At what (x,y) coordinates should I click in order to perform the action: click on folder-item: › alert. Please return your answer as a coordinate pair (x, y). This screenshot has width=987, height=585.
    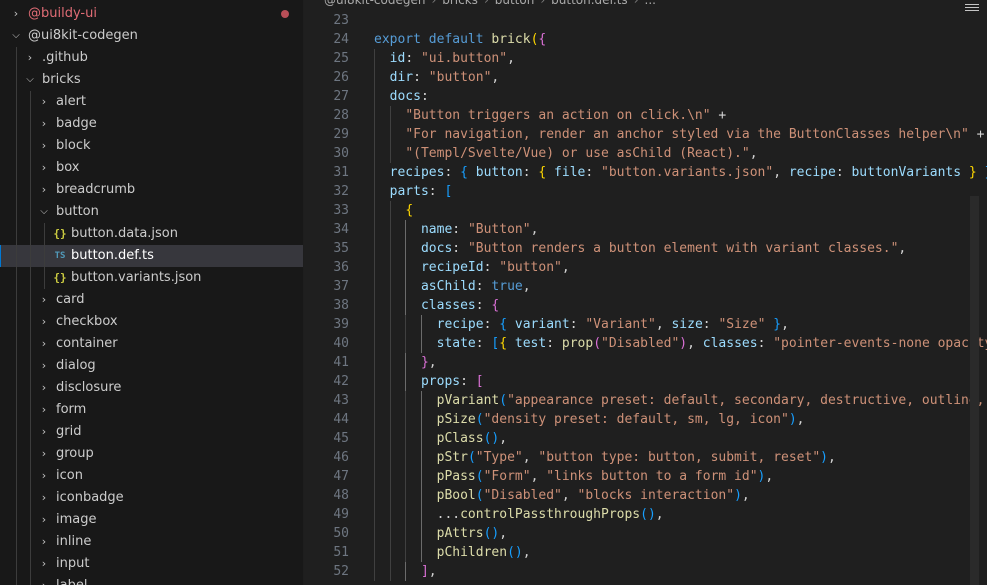
    Looking at the image, I should click on (151, 102).